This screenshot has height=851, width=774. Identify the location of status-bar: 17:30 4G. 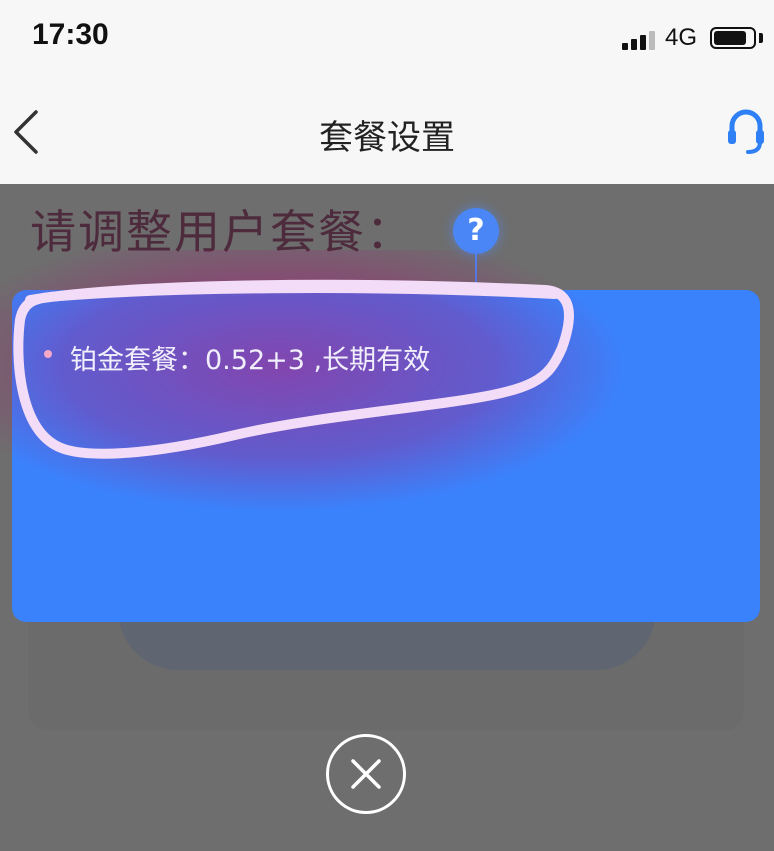
(387, 40).